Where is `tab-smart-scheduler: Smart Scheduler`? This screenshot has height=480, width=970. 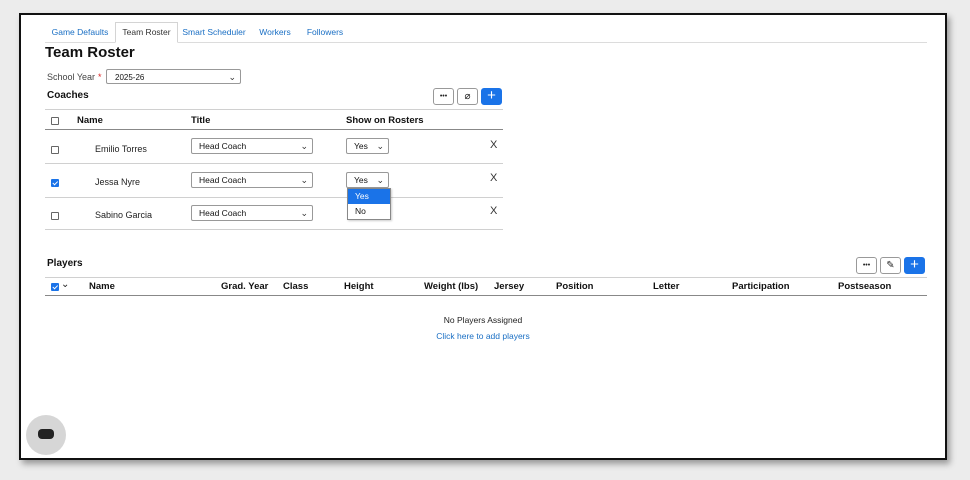
tab-smart-scheduler: Smart Scheduler is located at coordinates (214, 32).